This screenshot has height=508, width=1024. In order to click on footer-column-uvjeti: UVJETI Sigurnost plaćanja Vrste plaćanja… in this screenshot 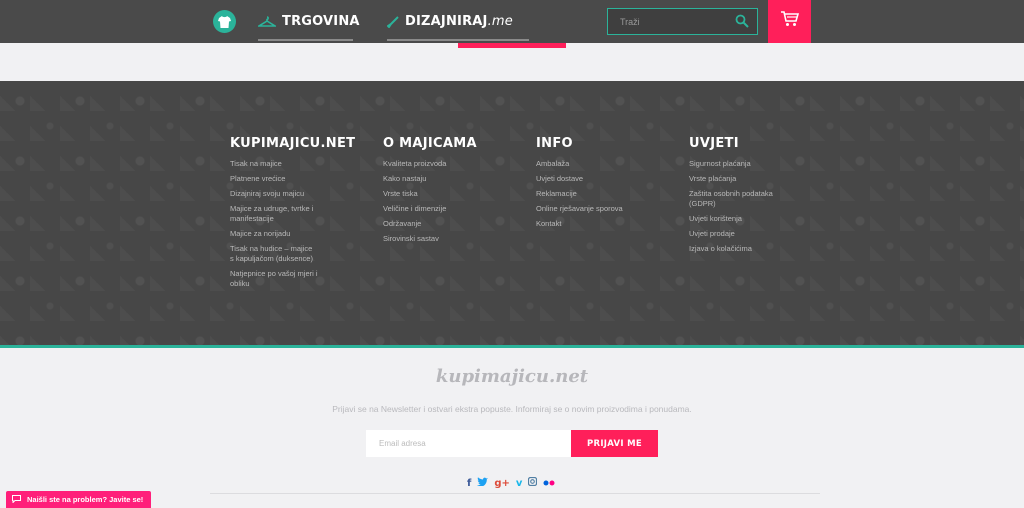, I will do `click(759, 197)`.